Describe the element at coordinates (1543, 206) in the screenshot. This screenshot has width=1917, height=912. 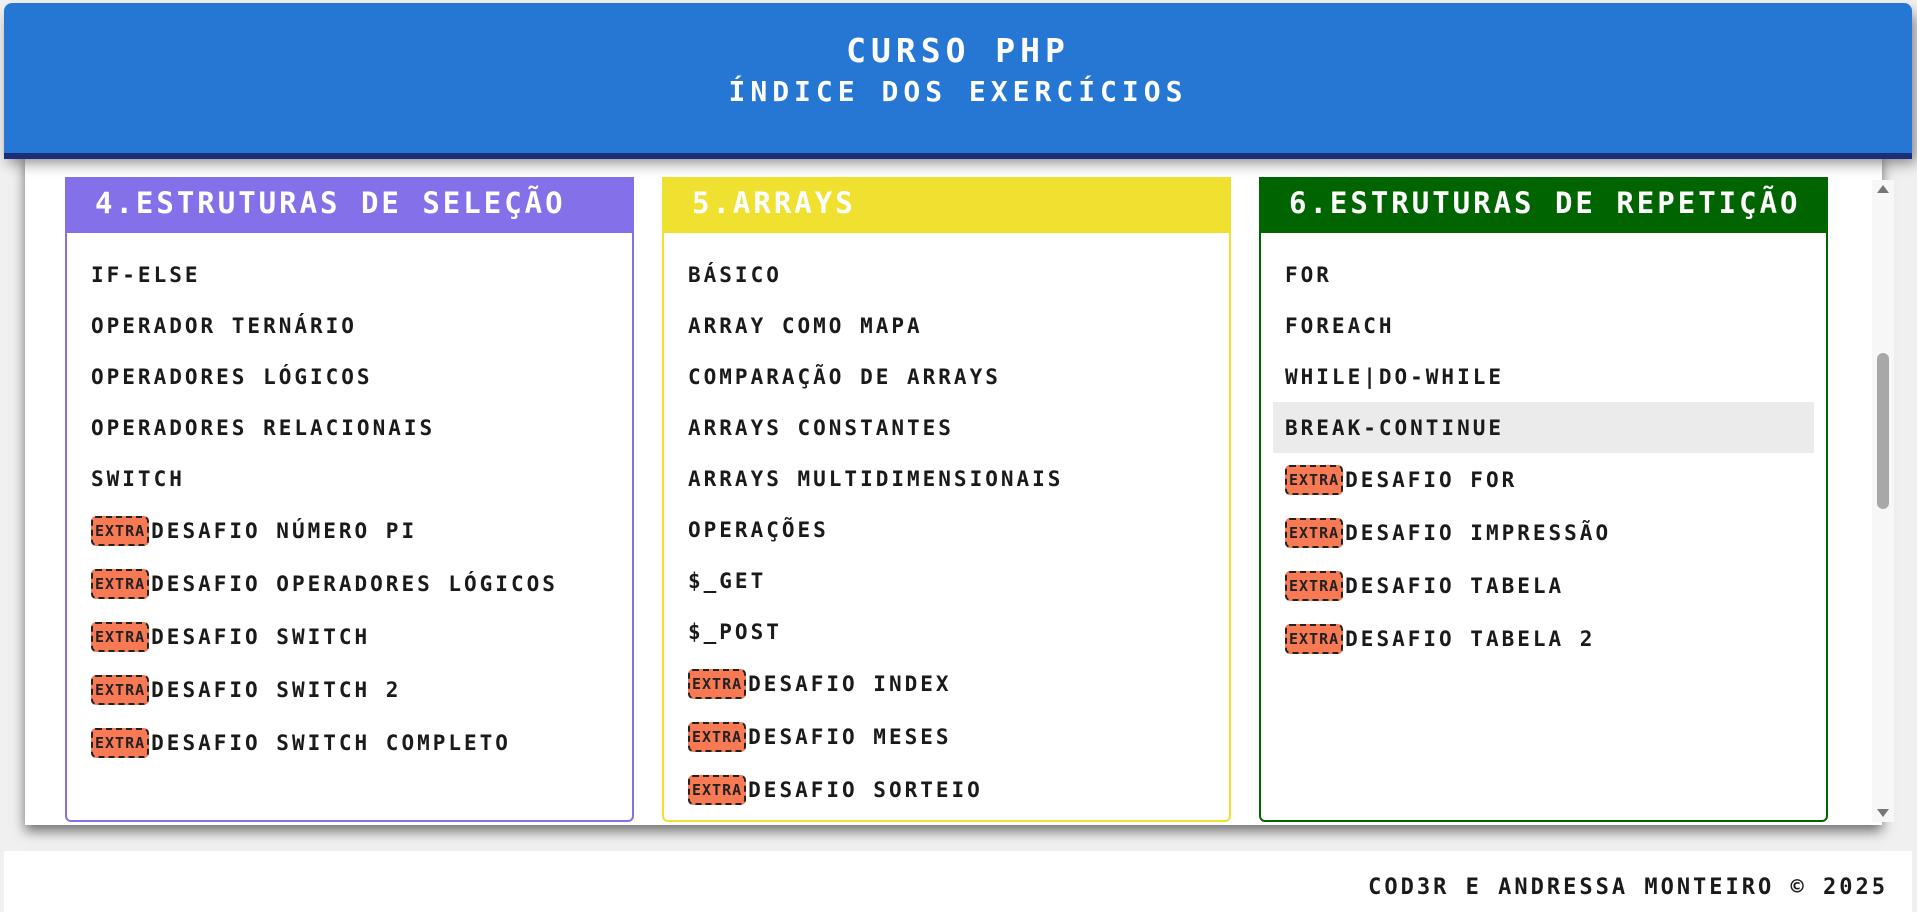
I see `card-title: 6.ESTRUTURAS DE REPETIÇÃO` at that location.